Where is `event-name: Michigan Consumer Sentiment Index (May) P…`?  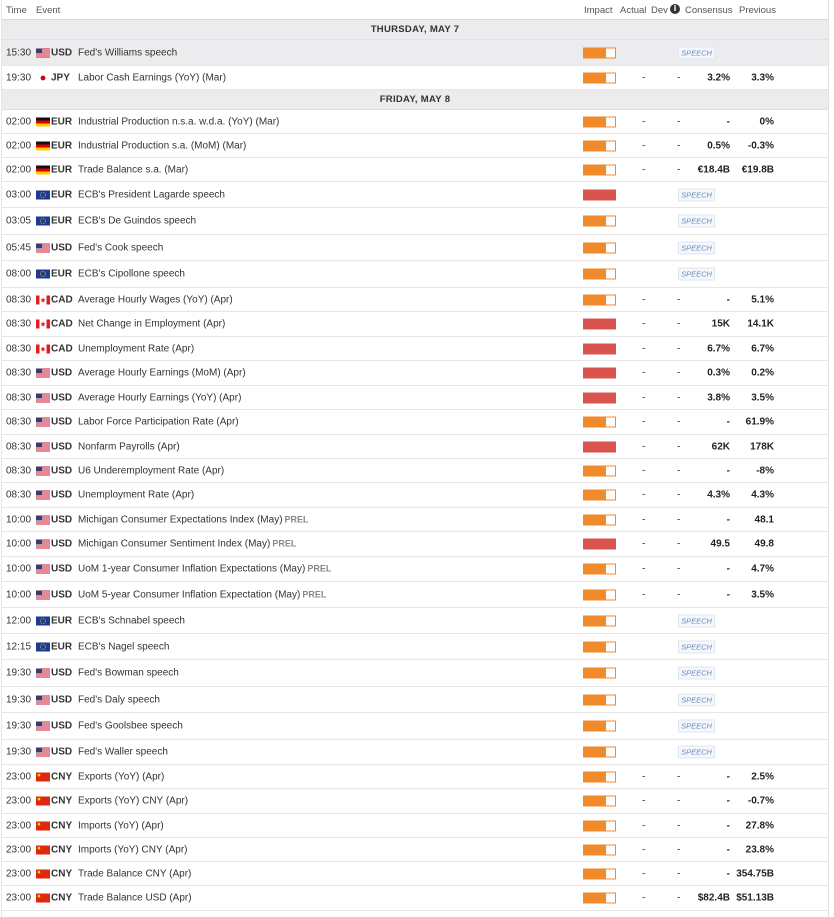 event-name: Michigan Consumer Sentiment Index (May) P… is located at coordinates (187, 544).